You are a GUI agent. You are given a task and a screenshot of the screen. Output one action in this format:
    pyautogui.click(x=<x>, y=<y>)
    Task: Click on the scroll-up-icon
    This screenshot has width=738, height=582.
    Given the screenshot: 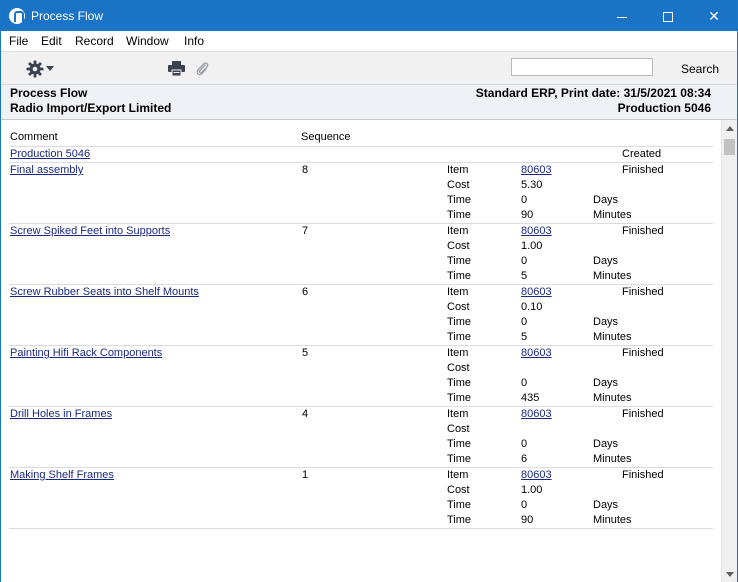 What is the action you would take?
    pyautogui.click(x=730, y=128)
    